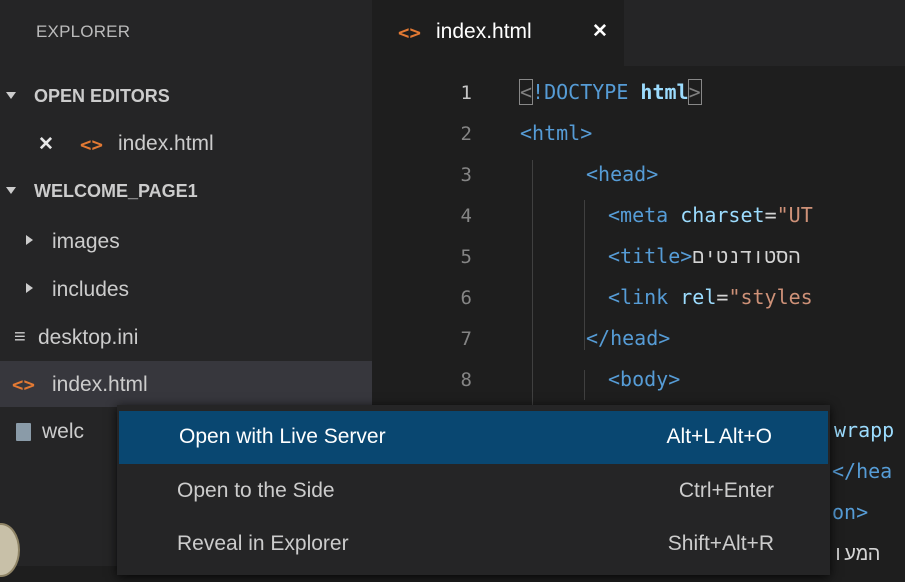 The image size is (905, 582). I want to click on menu-item-reveal-in-explorer: Reveal in Explorer Shift+Alt+R, so click(473, 544).